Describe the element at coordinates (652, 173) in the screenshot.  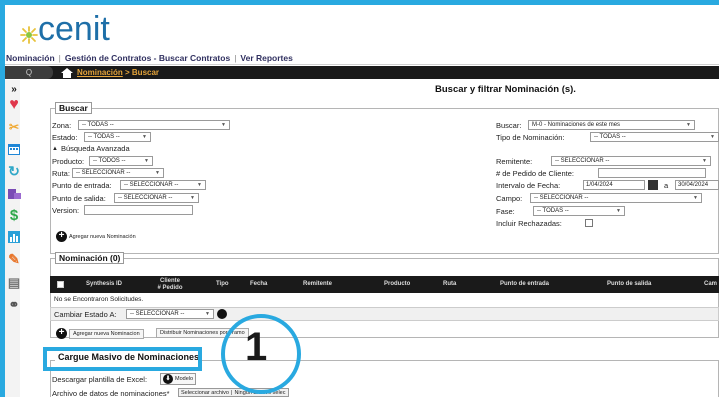
I see `pedido-input` at that location.